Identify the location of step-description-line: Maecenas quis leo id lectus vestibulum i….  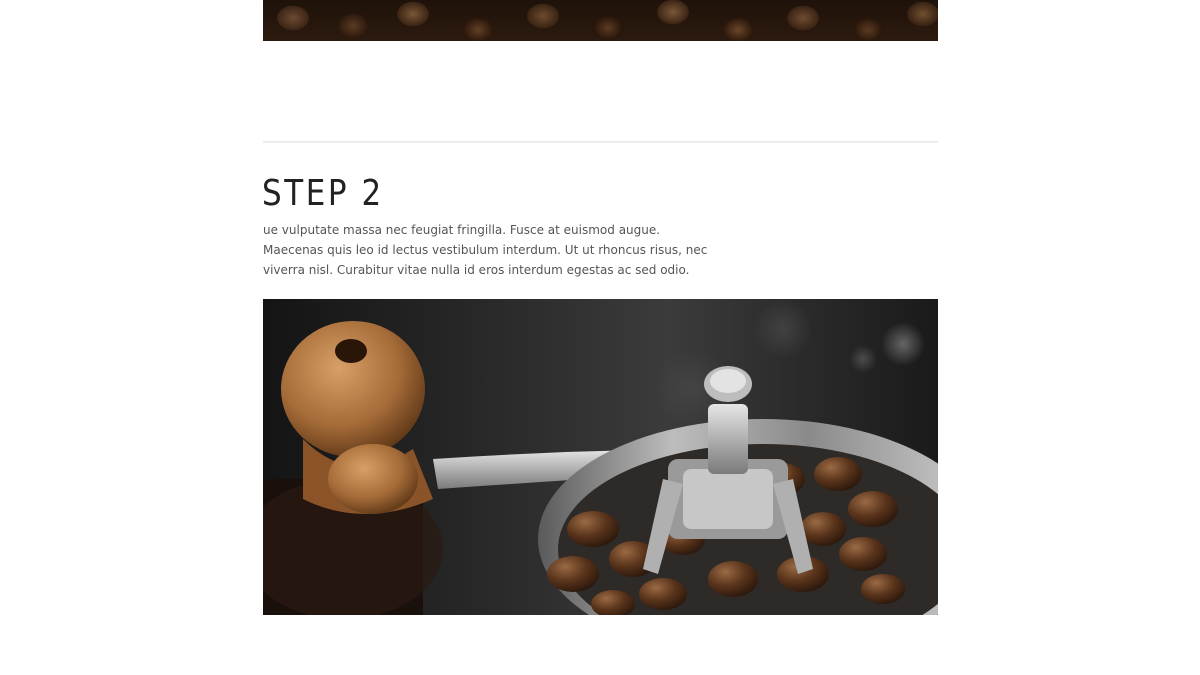
(485, 250).